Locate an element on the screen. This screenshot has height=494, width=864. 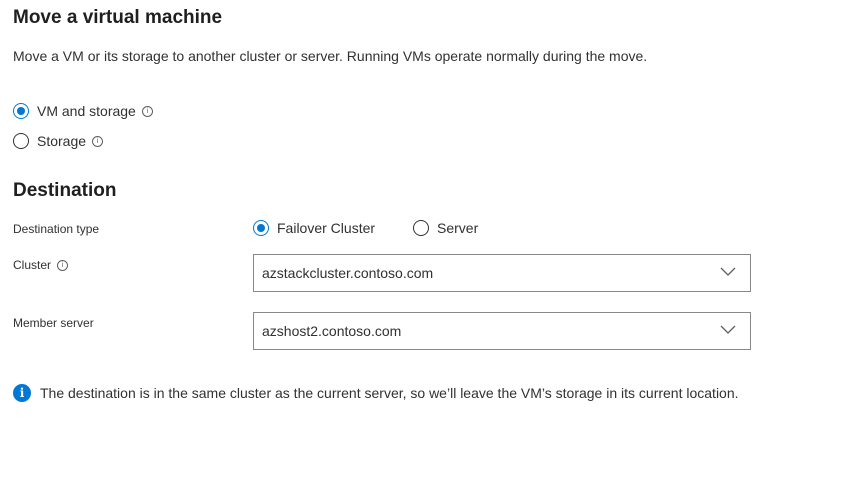
radio-label-vm-and-storage: VM and storage is located at coordinates (86, 111).